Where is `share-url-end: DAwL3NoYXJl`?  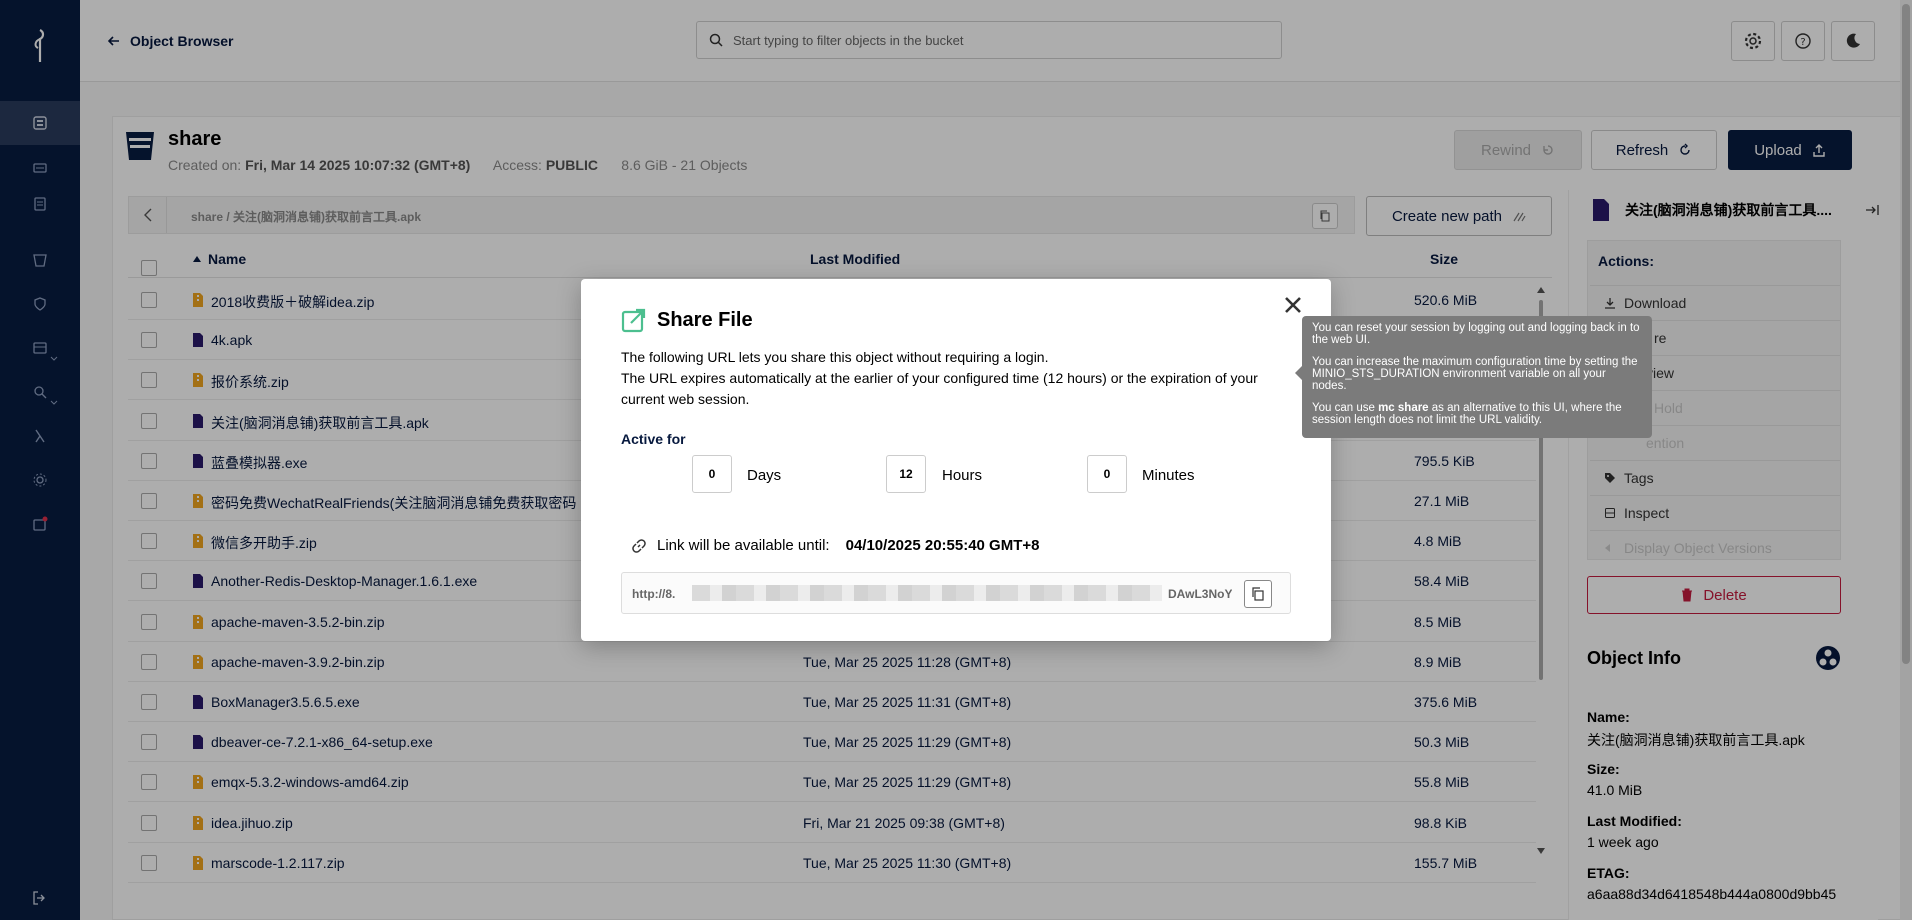
share-url-end: DAwL3NoYXJl is located at coordinates (1200, 594).